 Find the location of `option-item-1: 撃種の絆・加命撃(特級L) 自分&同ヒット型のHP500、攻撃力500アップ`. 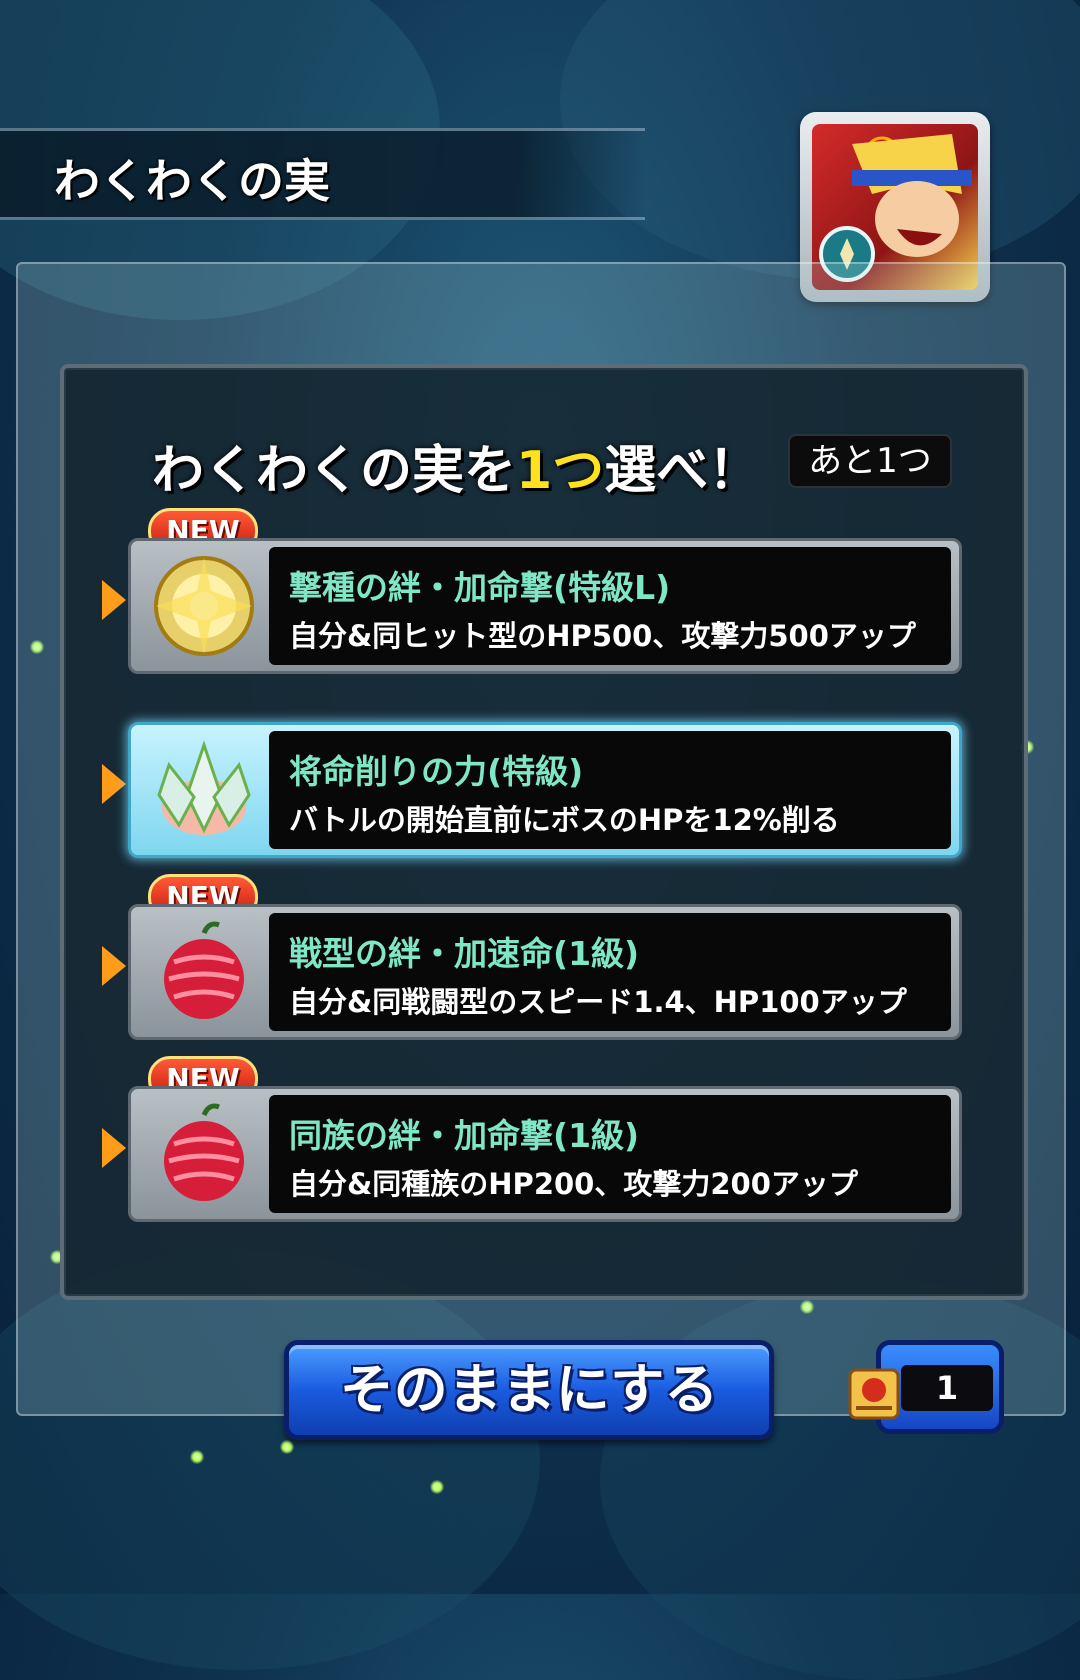

option-item-1: 撃種の絆・加命撃(特級L) 自分&同ヒット型のHP500、攻撃力500アップ is located at coordinates (545, 606).